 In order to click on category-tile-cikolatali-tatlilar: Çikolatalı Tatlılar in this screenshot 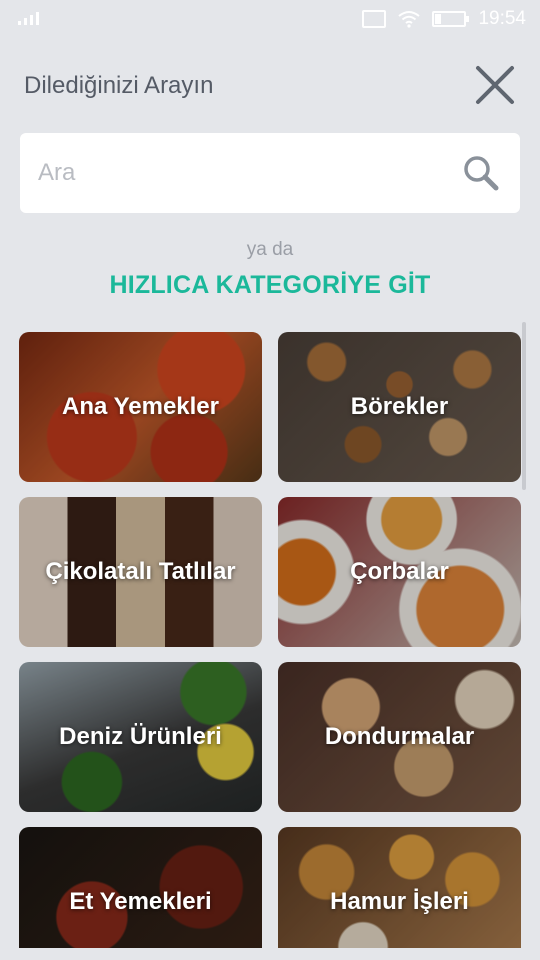, I will do `click(140, 572)`.